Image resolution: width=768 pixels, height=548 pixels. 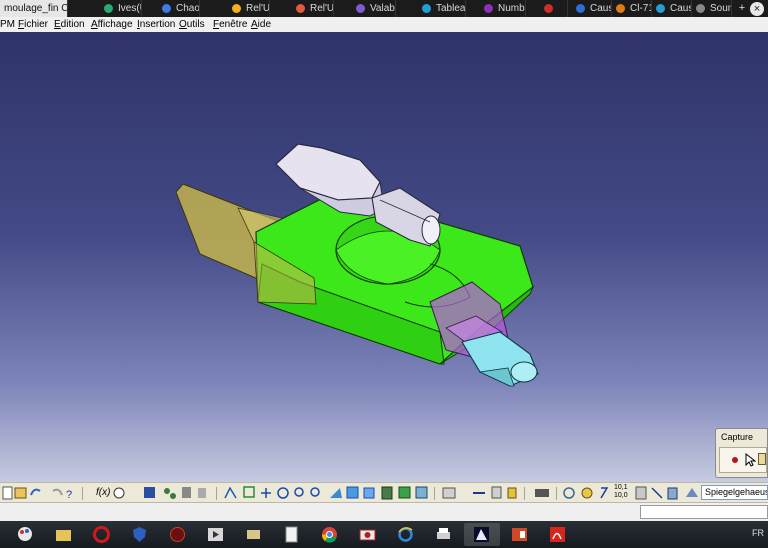 I want to click on ebook-reader-button, so click(x=254, y=534).